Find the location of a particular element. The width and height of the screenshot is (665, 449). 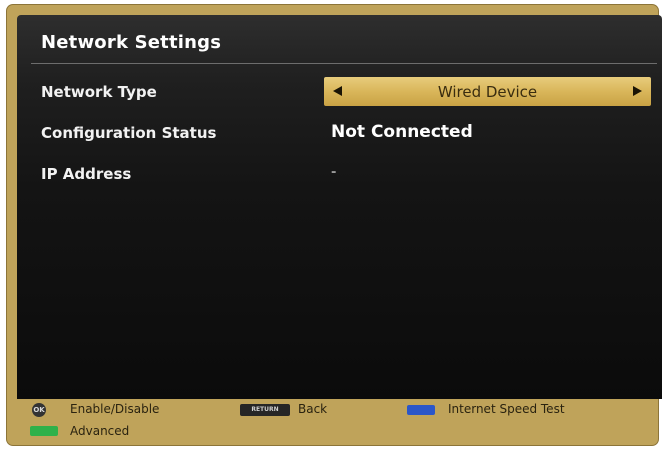

ip-address-value: - is located at coordinates (334, 172).